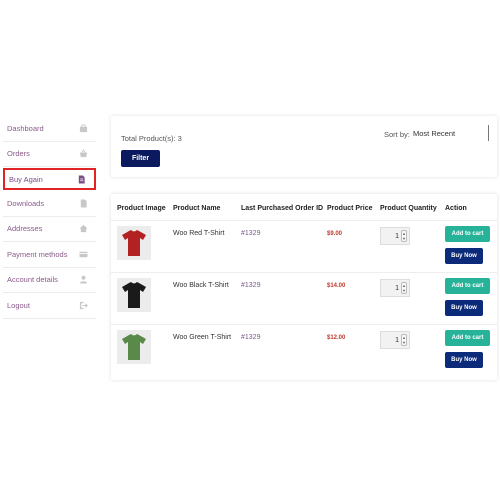  What do you see at coordinates (141, 208) in the screenshot?
I see `column-header-image: Product Image` at bounding box center [141, 208].